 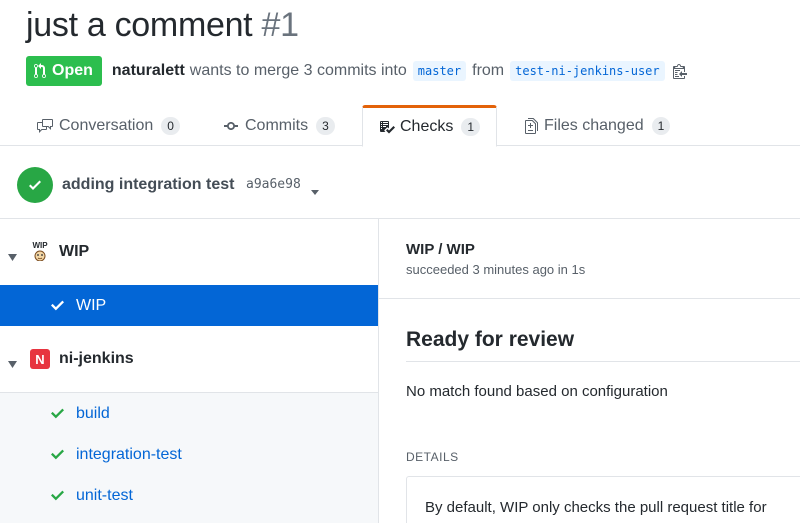 I want to click on check-run-name: WIP, so click(x=91, y=305).